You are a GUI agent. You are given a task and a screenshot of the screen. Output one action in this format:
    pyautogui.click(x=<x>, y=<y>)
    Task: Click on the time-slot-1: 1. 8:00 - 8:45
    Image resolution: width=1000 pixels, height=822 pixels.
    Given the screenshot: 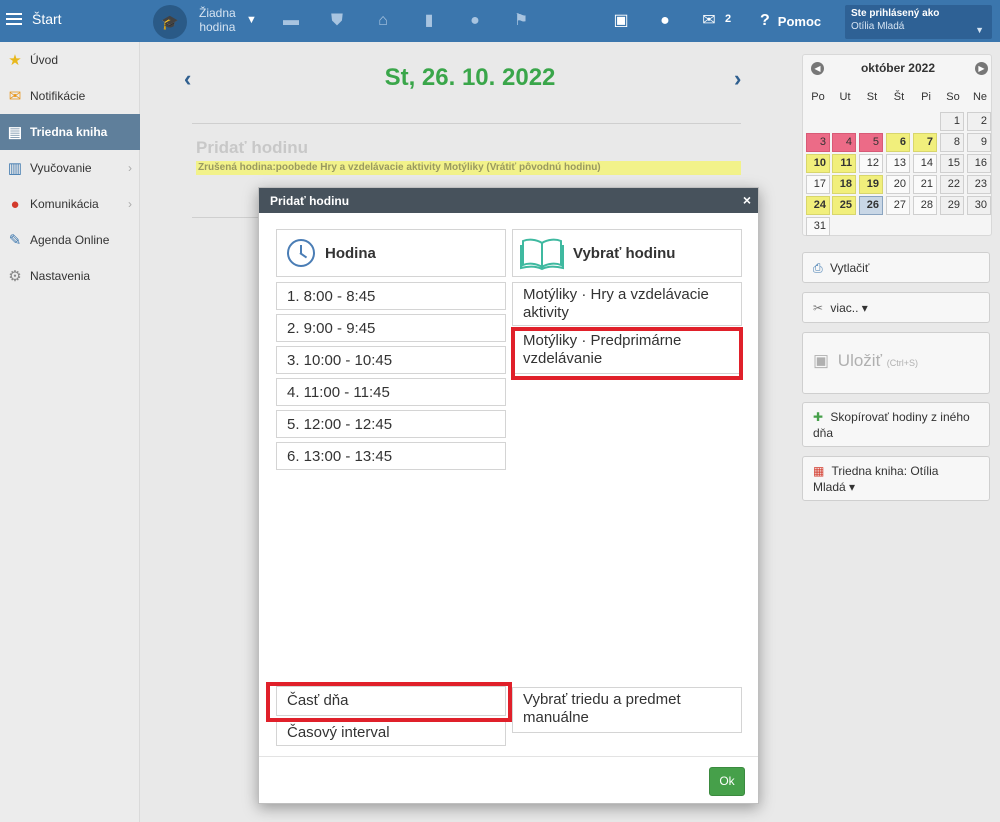 What is the action you would take?
    pyautogui.click(x=391, y=296)
    